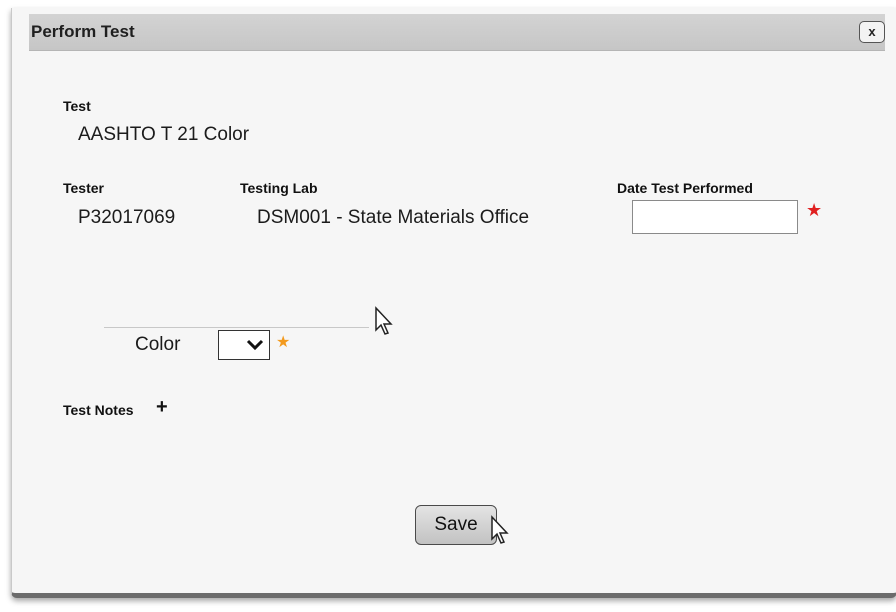 The width and height of the screenshot is (896, 612). What do you see at coordinates (127, 217) in the screenshot?
I see `tester-value: P32017069` at bounding box center [127, 217].